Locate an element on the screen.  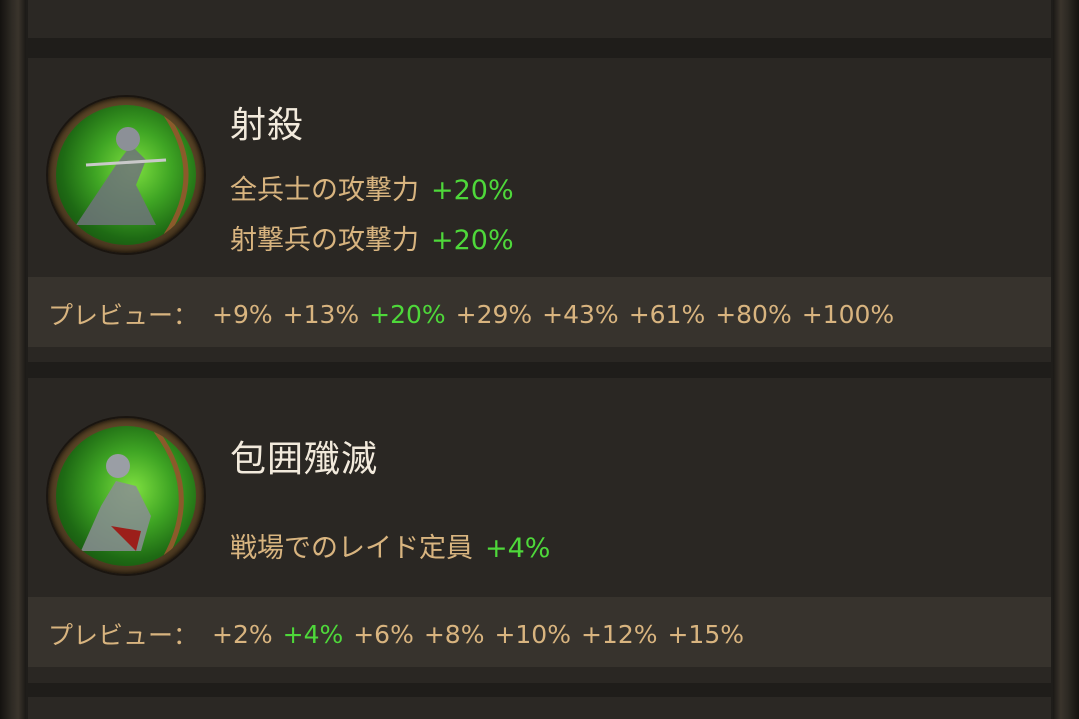
skill-title: 包囲殲滅 is located at coordinates (304, 459).